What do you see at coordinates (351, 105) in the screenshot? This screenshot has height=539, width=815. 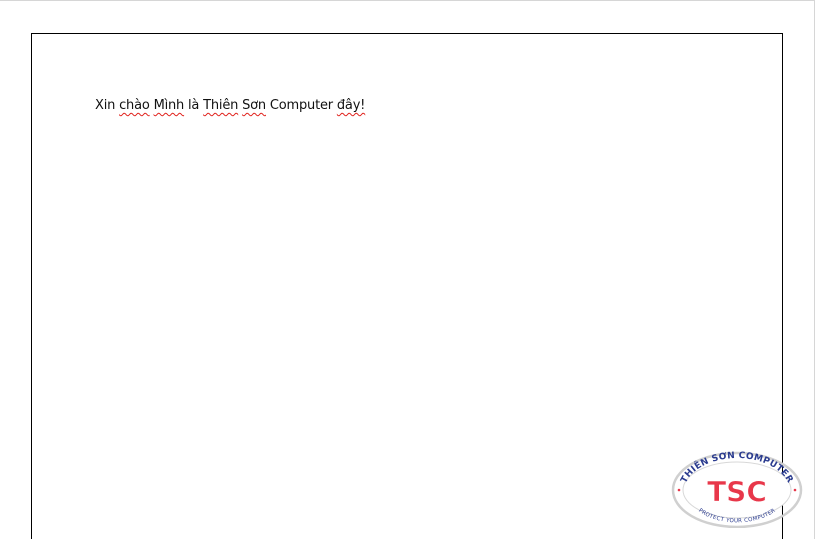 I see `body-word-misspelled: đây!` at bounding box center [351, 105].